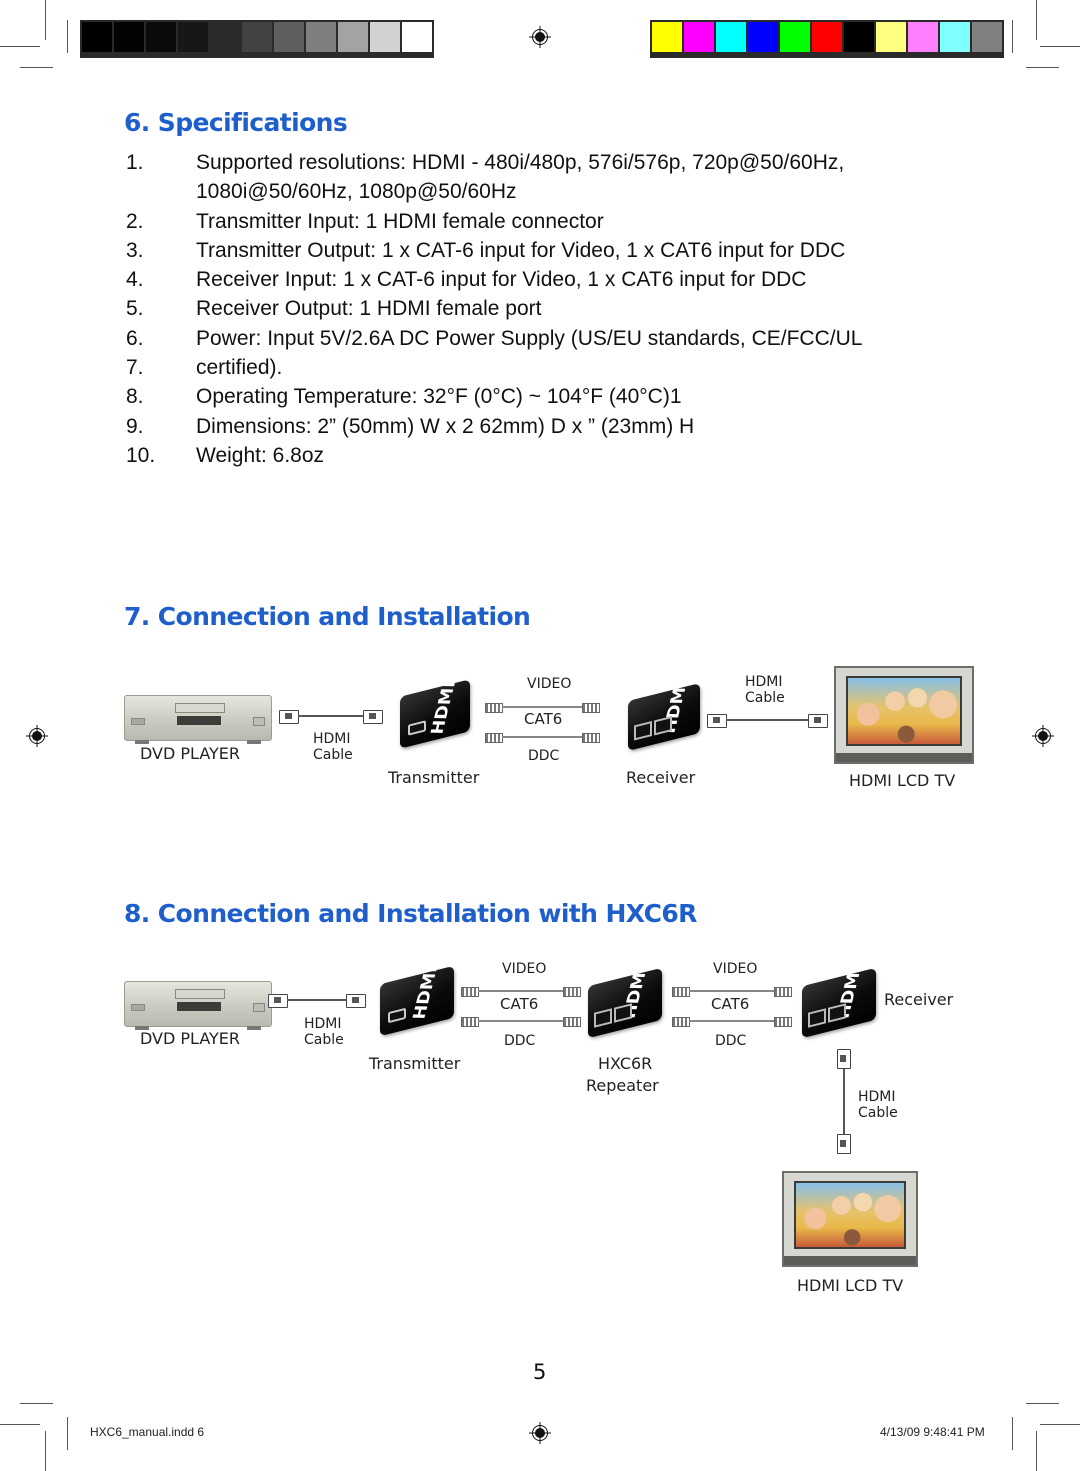  Describe the element at coordinates (560, 367) in the screenshot. I see `spec-item-text: certified).` at that location.